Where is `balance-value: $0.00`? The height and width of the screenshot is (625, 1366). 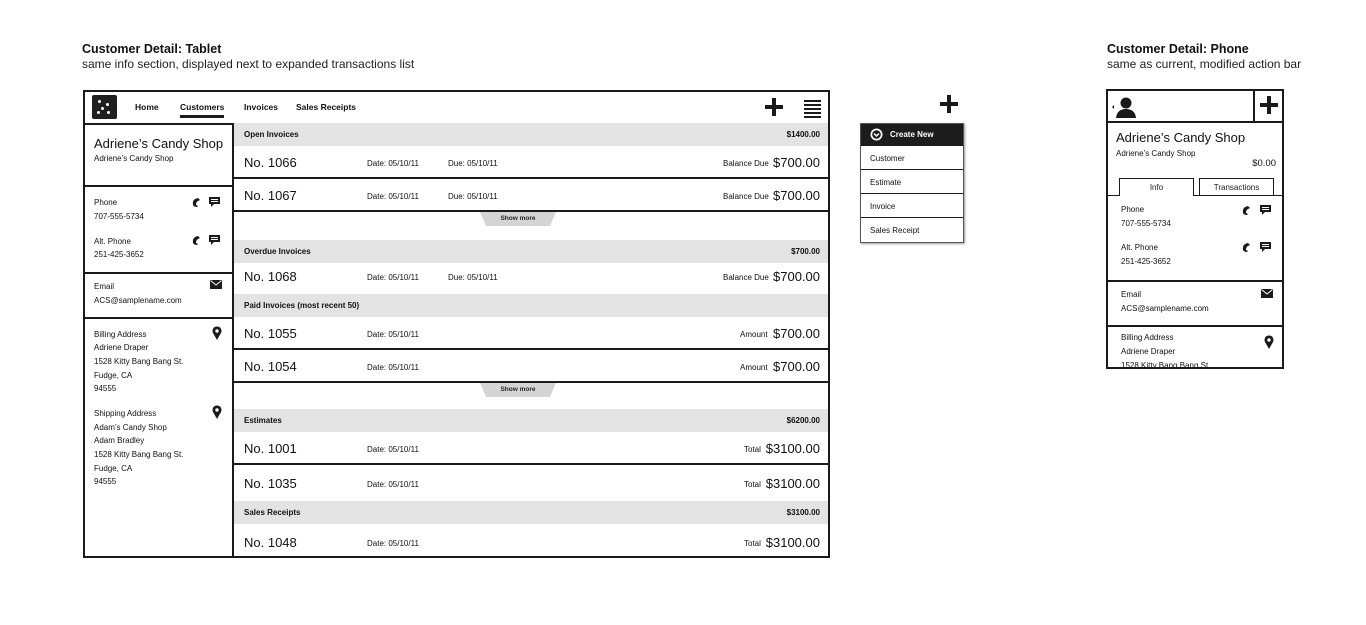 balance-value: $0.00 is located at coordinates (1264, 163).